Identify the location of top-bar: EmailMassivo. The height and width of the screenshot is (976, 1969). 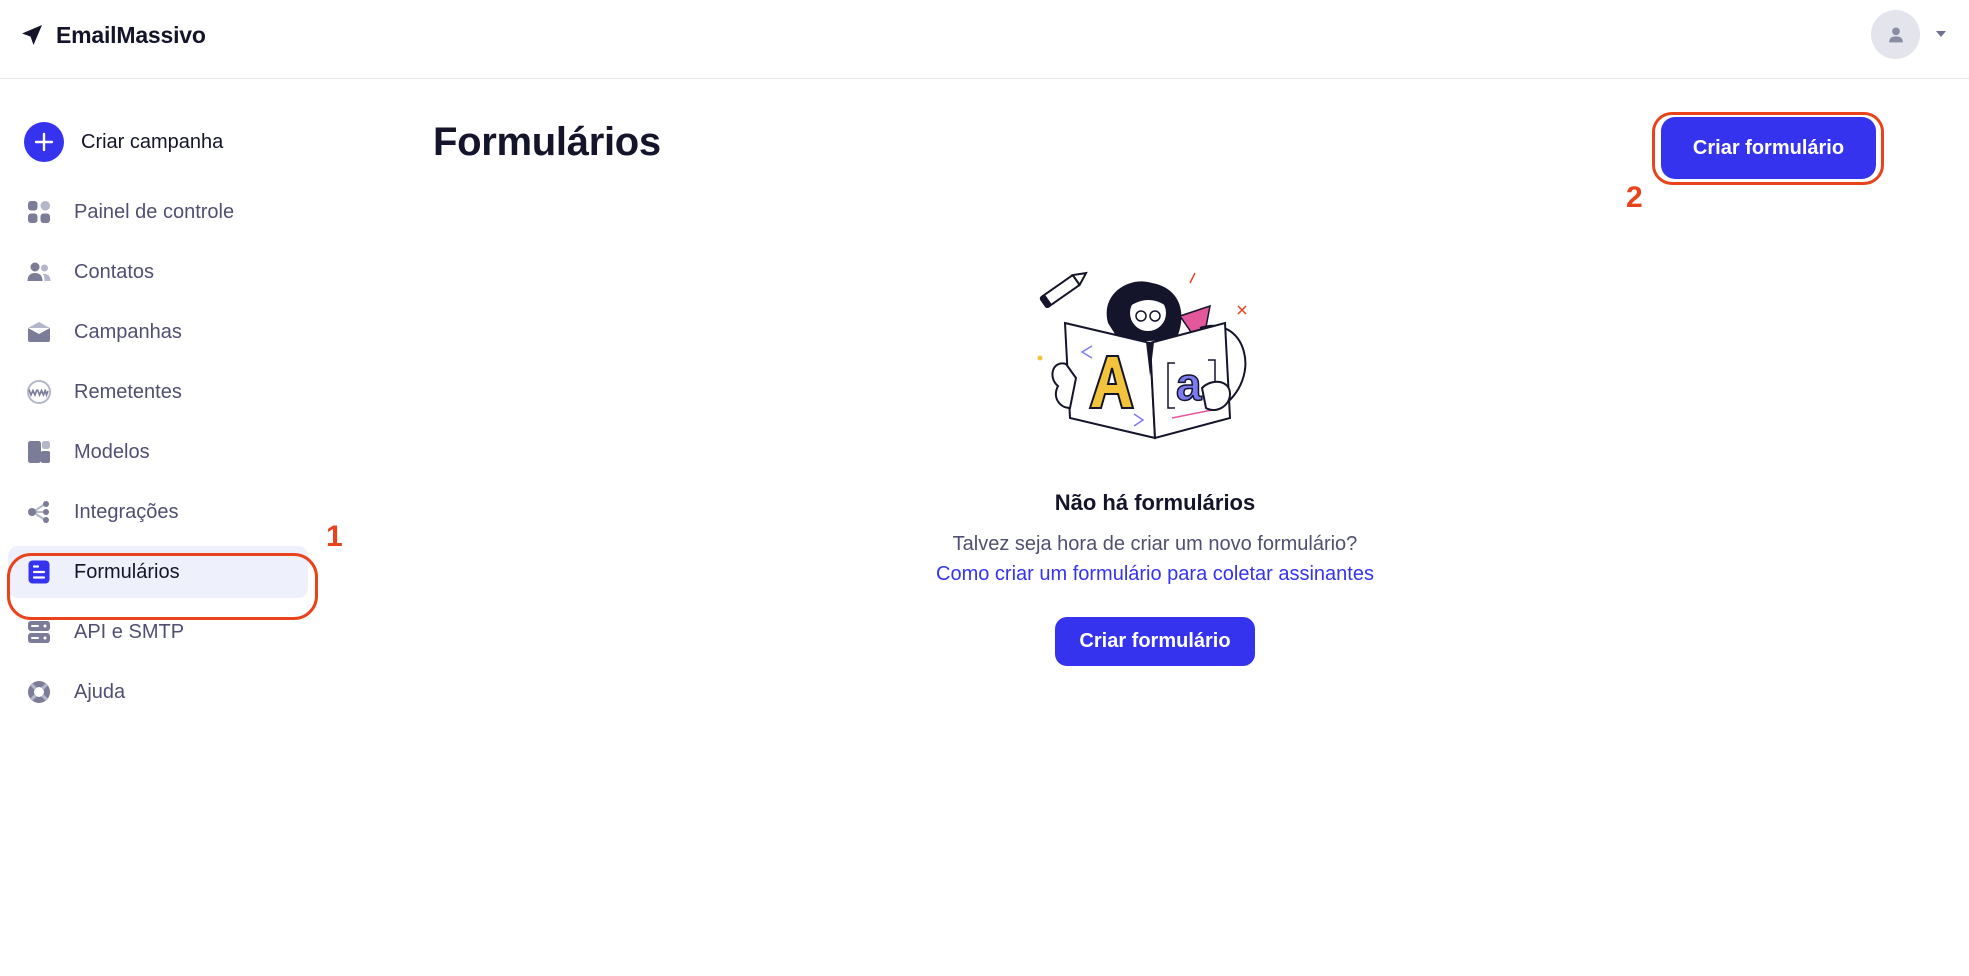
(984, 39).